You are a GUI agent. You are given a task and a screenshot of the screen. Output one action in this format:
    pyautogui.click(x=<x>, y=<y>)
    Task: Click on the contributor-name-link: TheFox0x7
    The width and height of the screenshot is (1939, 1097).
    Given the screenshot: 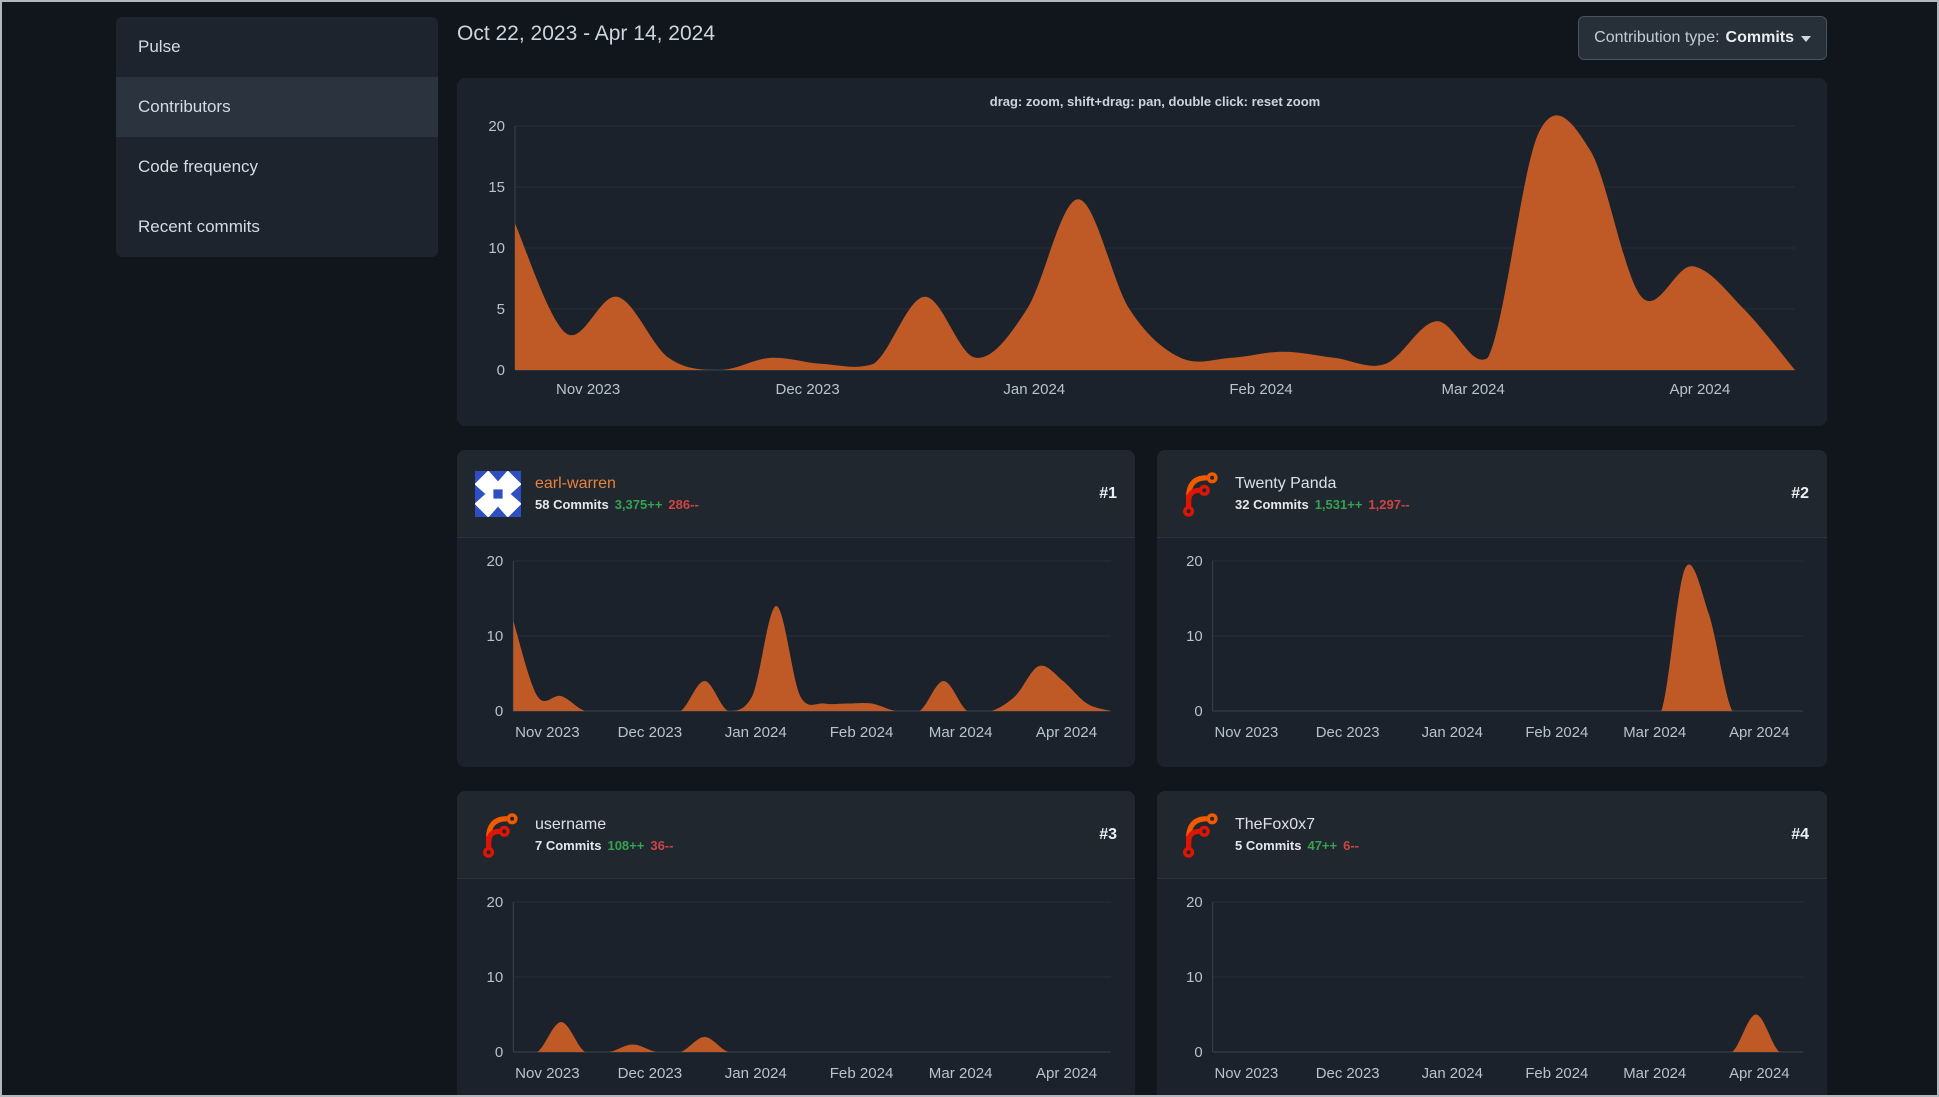 What is the action you would take?
    pyautogui.click(x=1275, y=825)
    